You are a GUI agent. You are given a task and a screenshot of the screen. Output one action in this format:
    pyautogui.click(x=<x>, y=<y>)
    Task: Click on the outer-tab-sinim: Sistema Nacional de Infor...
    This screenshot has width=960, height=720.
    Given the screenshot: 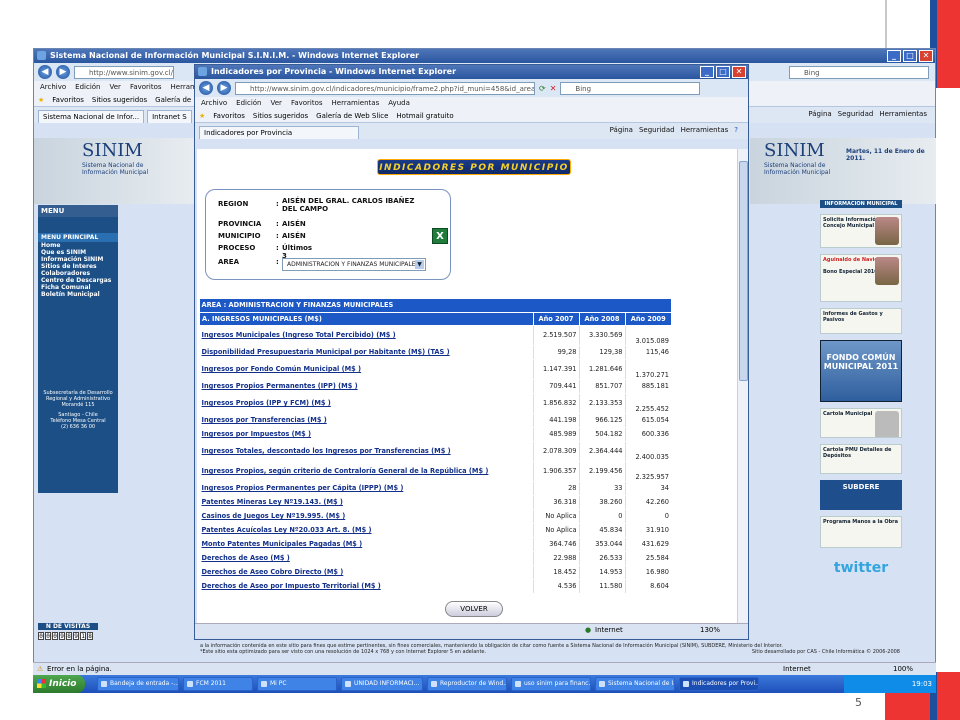 What is the action you would take?
    pyautogui.click(x=91, y=116)
    